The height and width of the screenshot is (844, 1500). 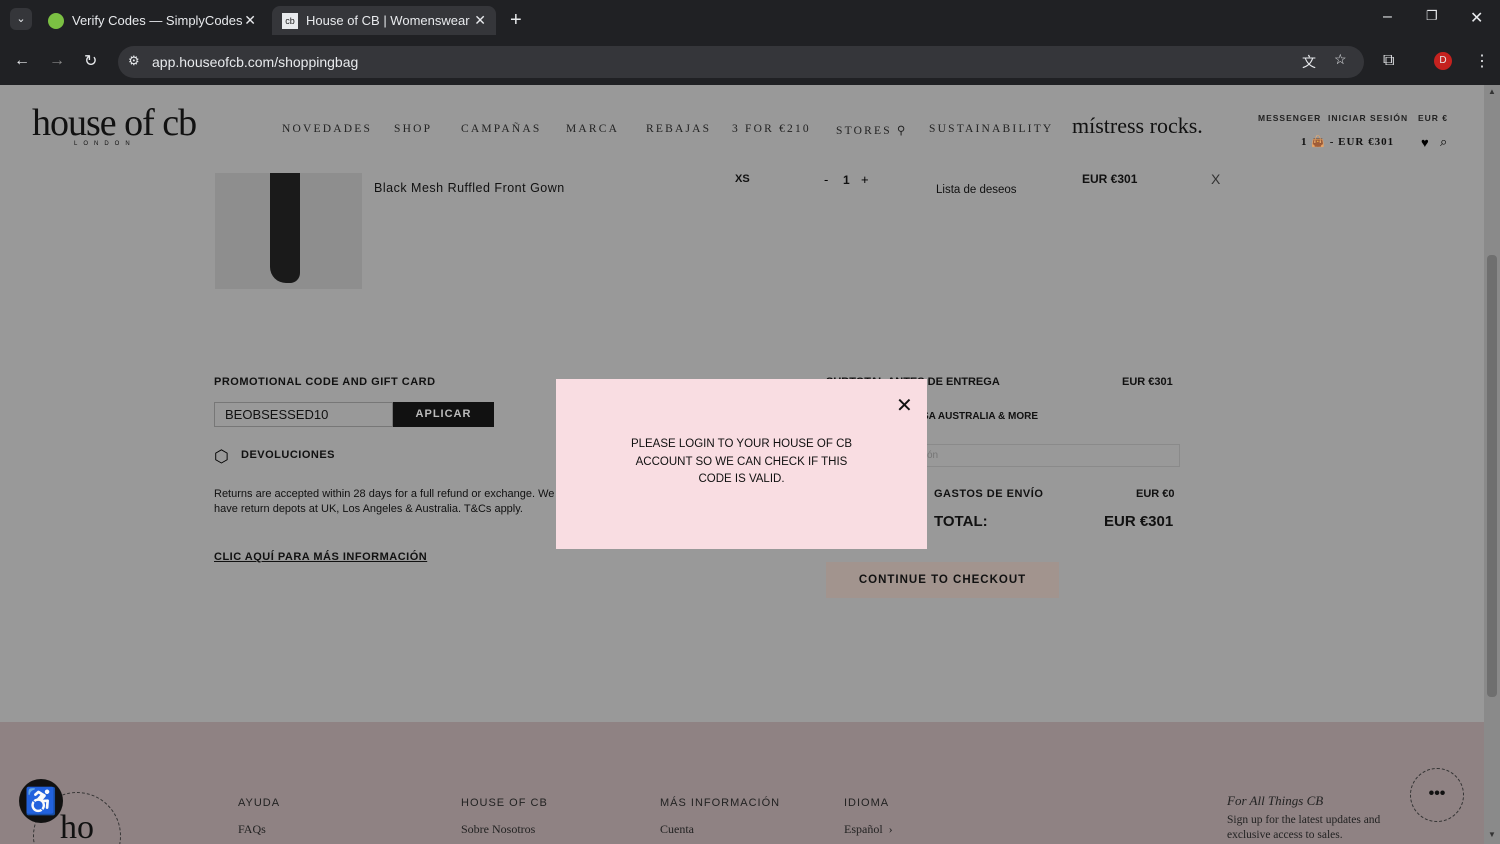 What do you see at coordinates (413, 129) in the screenshot?
I see `nav-shop: SHOP` at bounding box center [413, 129].